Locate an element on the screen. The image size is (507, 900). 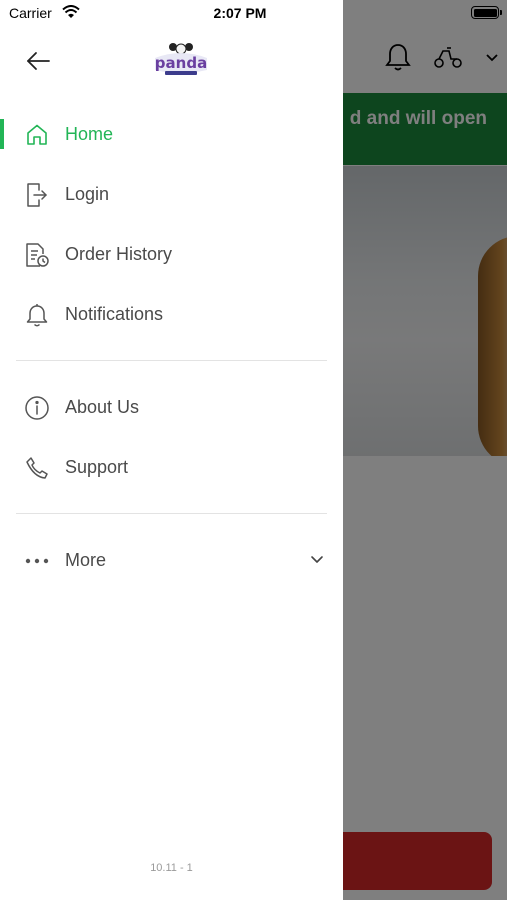
back-button is located at coordinates (38, 63).